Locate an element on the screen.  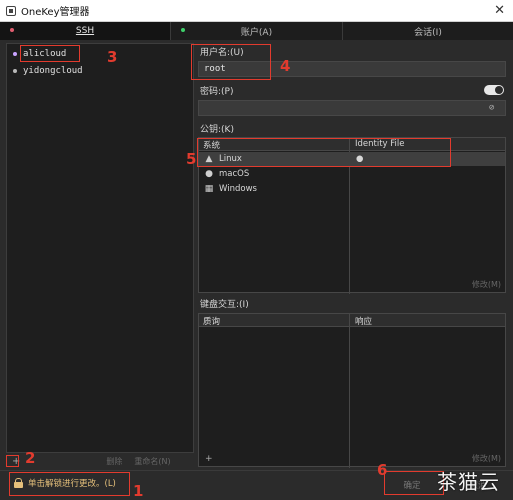
table-row-windows: ▦ Windows is located at coordinates (352, 189).